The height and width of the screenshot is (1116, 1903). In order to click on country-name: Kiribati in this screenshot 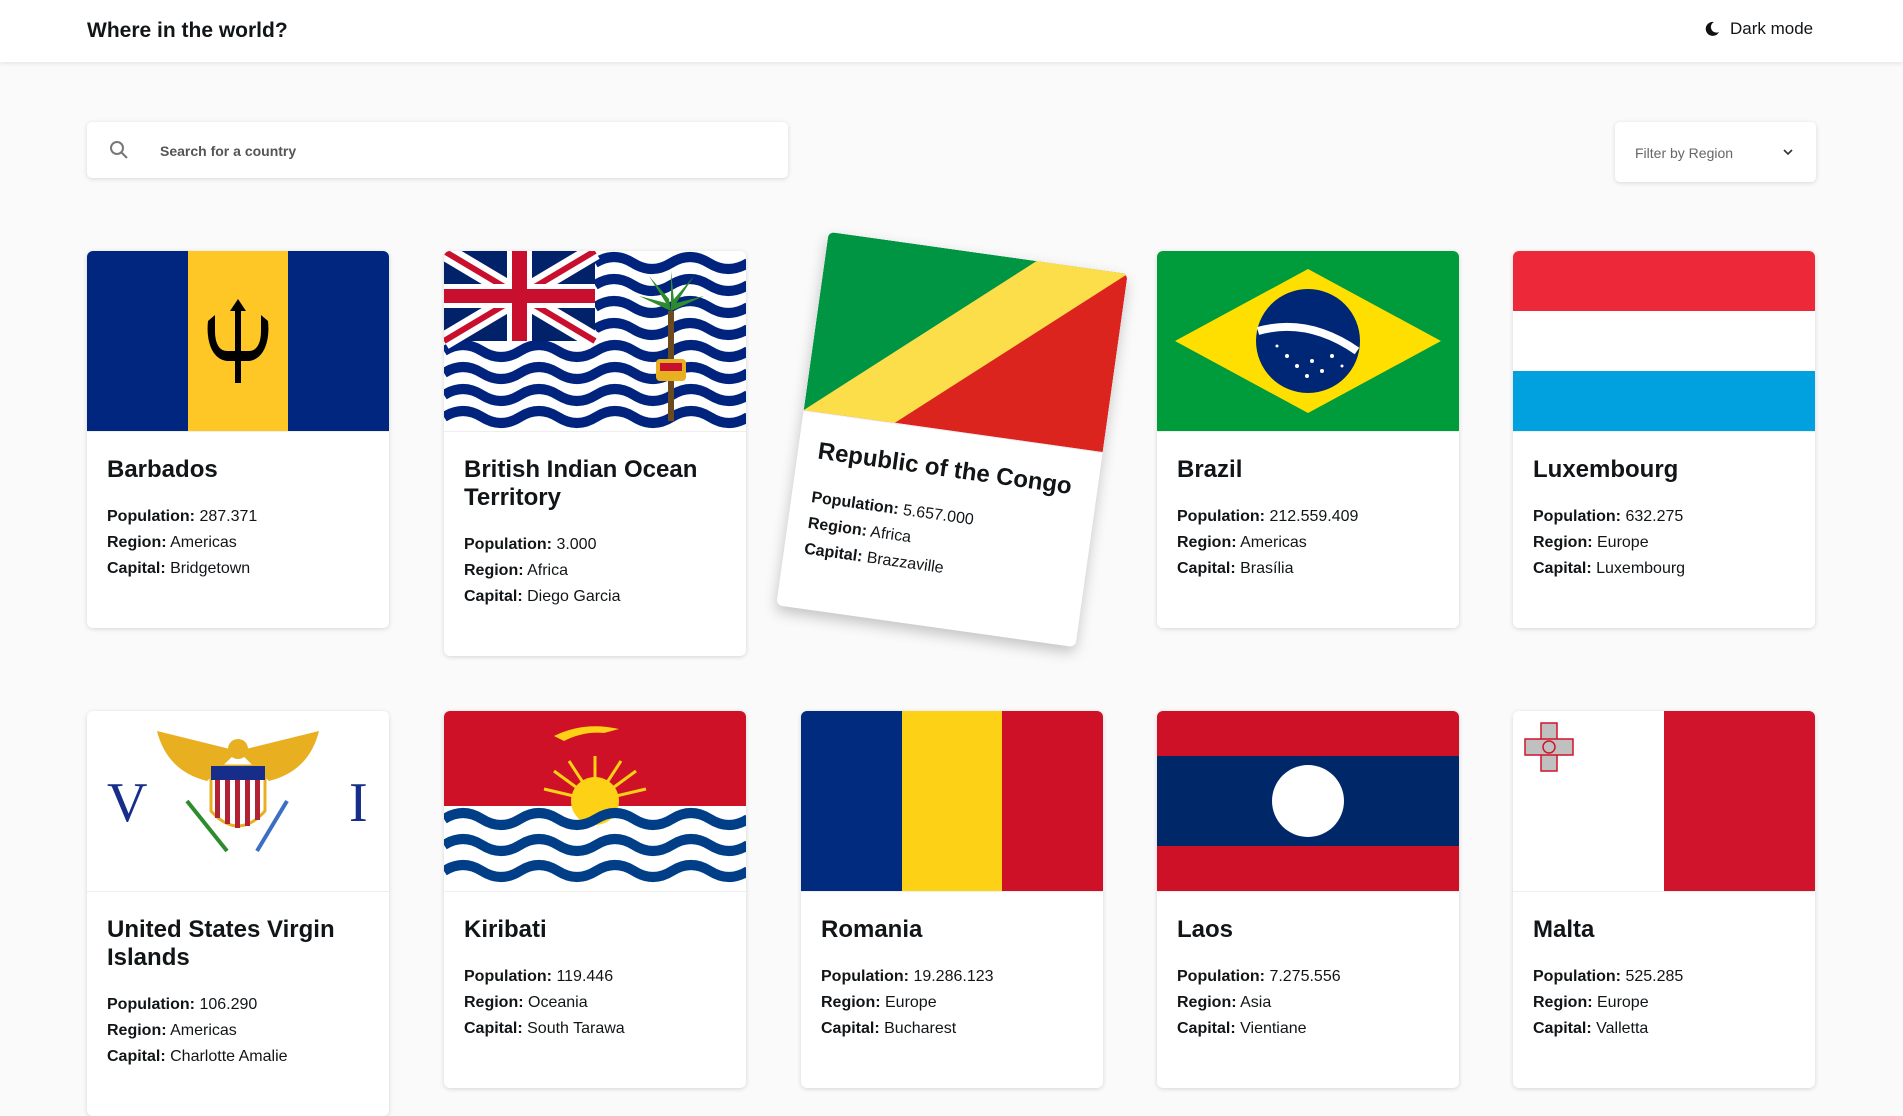, I will do `click(505, 929)`.